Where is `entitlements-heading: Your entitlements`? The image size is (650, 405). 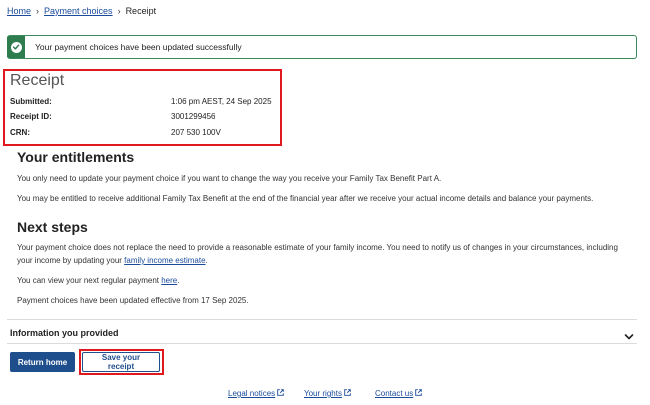 entitlements-heading: Your entitlements is located at coordinates (76, 157).